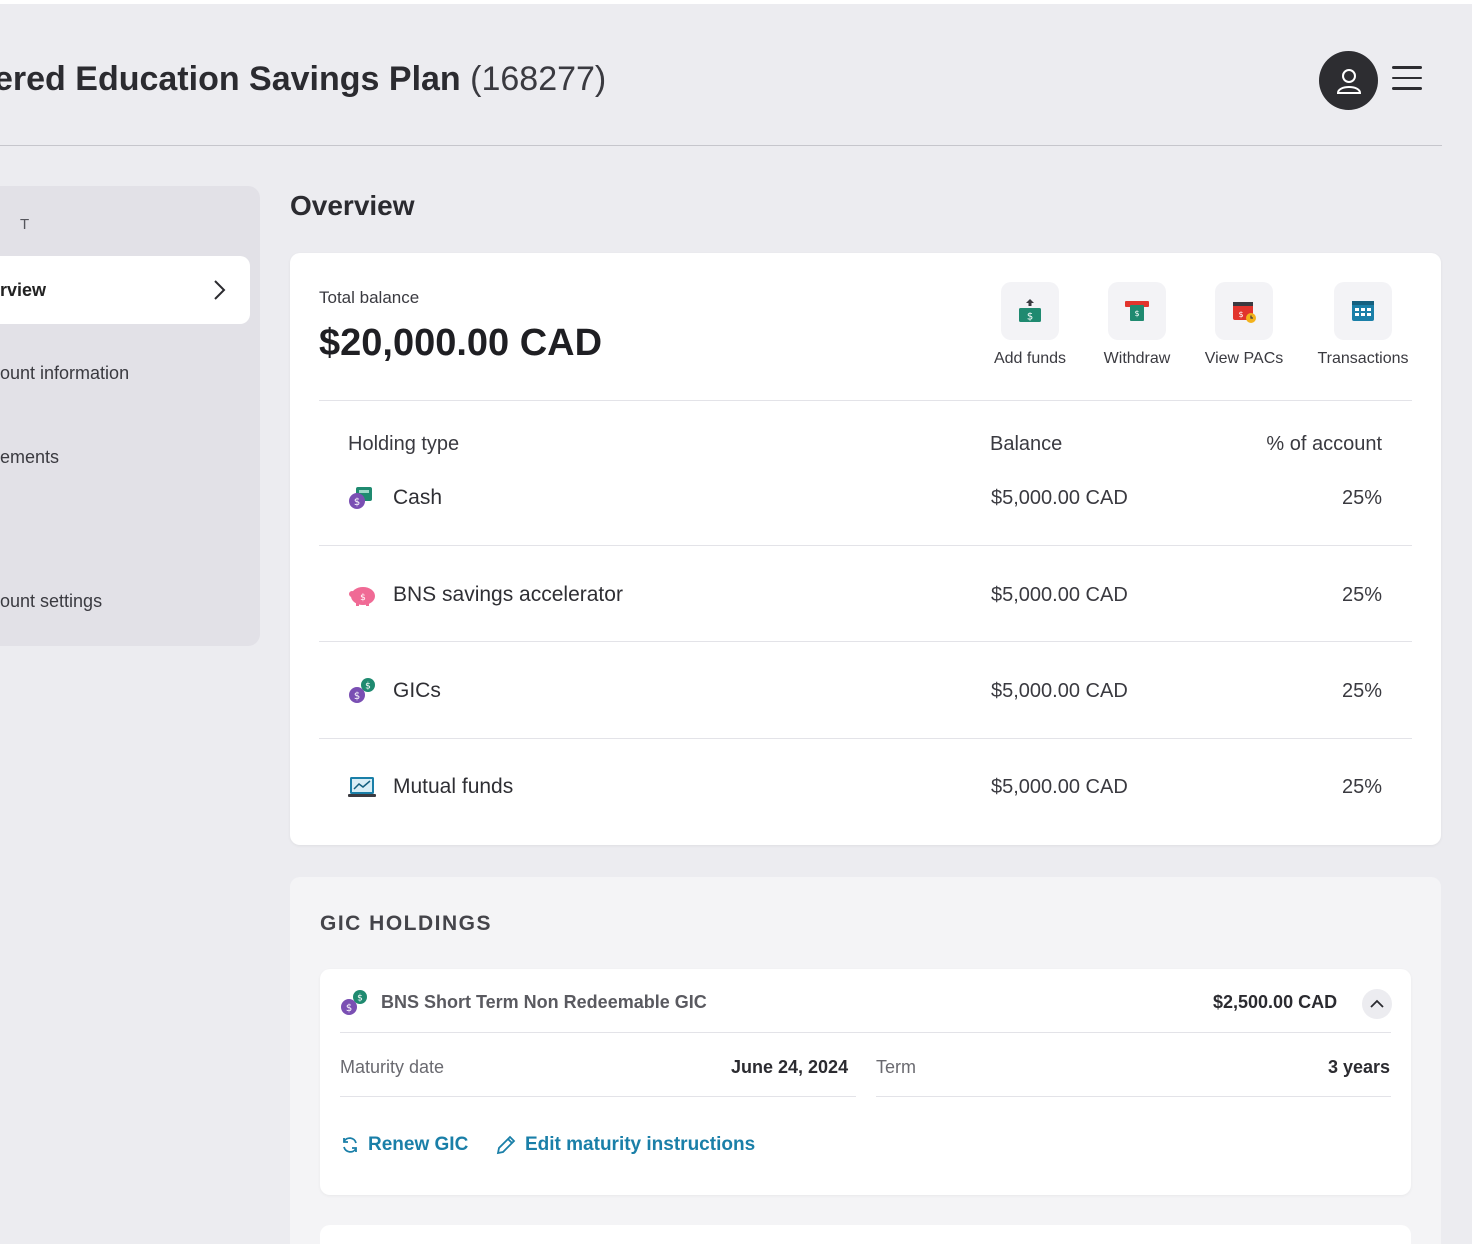  I want to click on maturity-date-label: Maturity date, so click(392, 1067).